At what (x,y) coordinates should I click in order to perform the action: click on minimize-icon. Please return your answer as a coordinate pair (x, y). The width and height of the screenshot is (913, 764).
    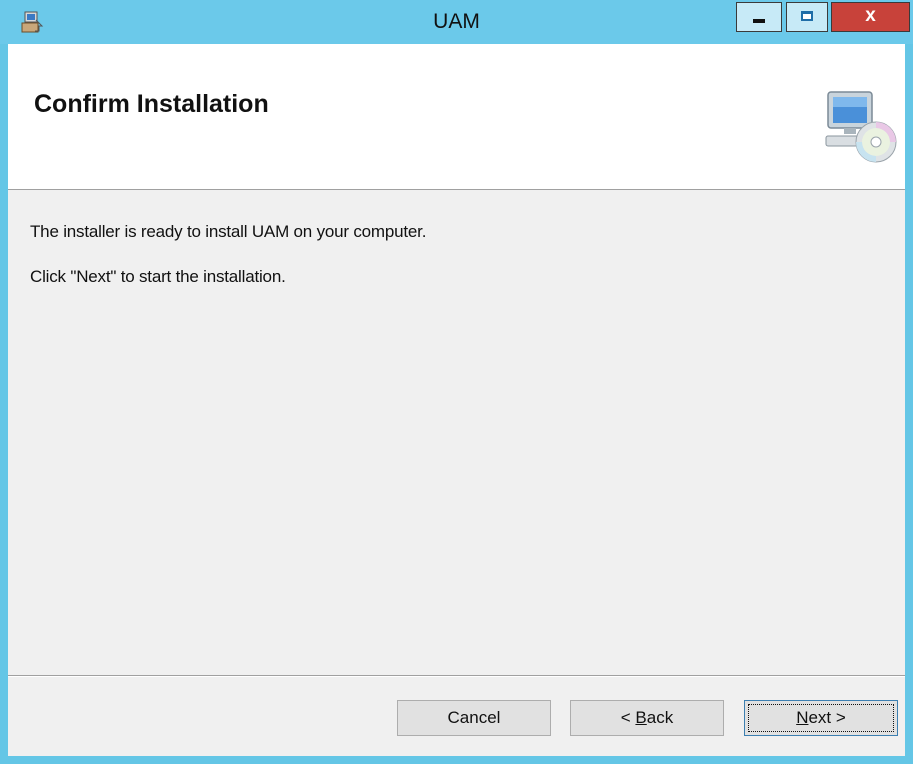
    Looking at the image, I should click on (759, 21).